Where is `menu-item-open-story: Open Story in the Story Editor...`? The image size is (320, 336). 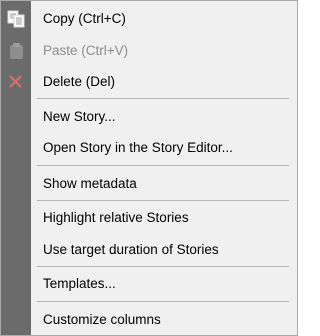
menu-item-open-story: Open Story in the Story Editor... is located at coordinates (149, 148).